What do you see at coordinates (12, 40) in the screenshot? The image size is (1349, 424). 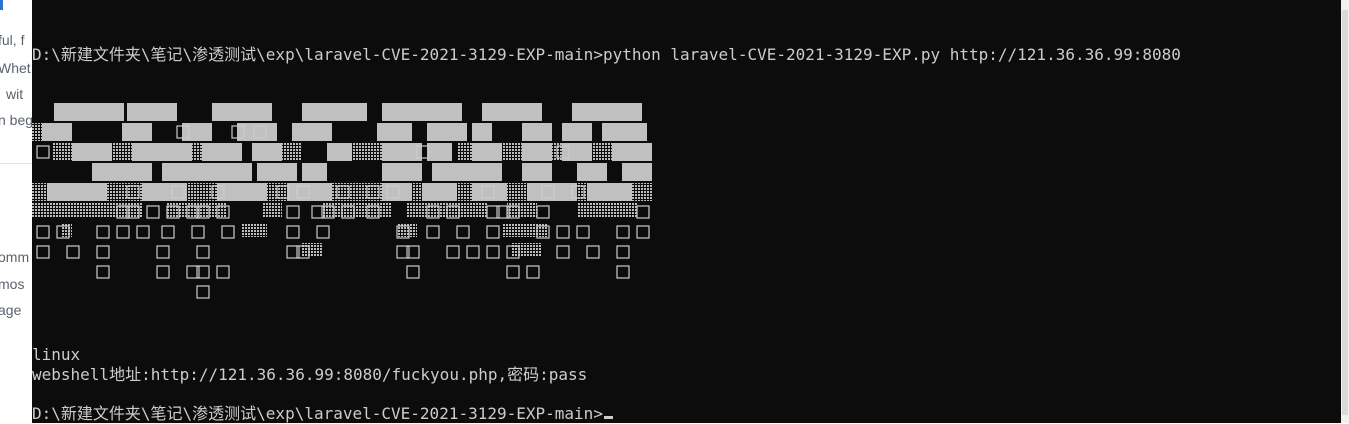 I see `page-text-fragment: ful, f` at bounding box center [12, 40].